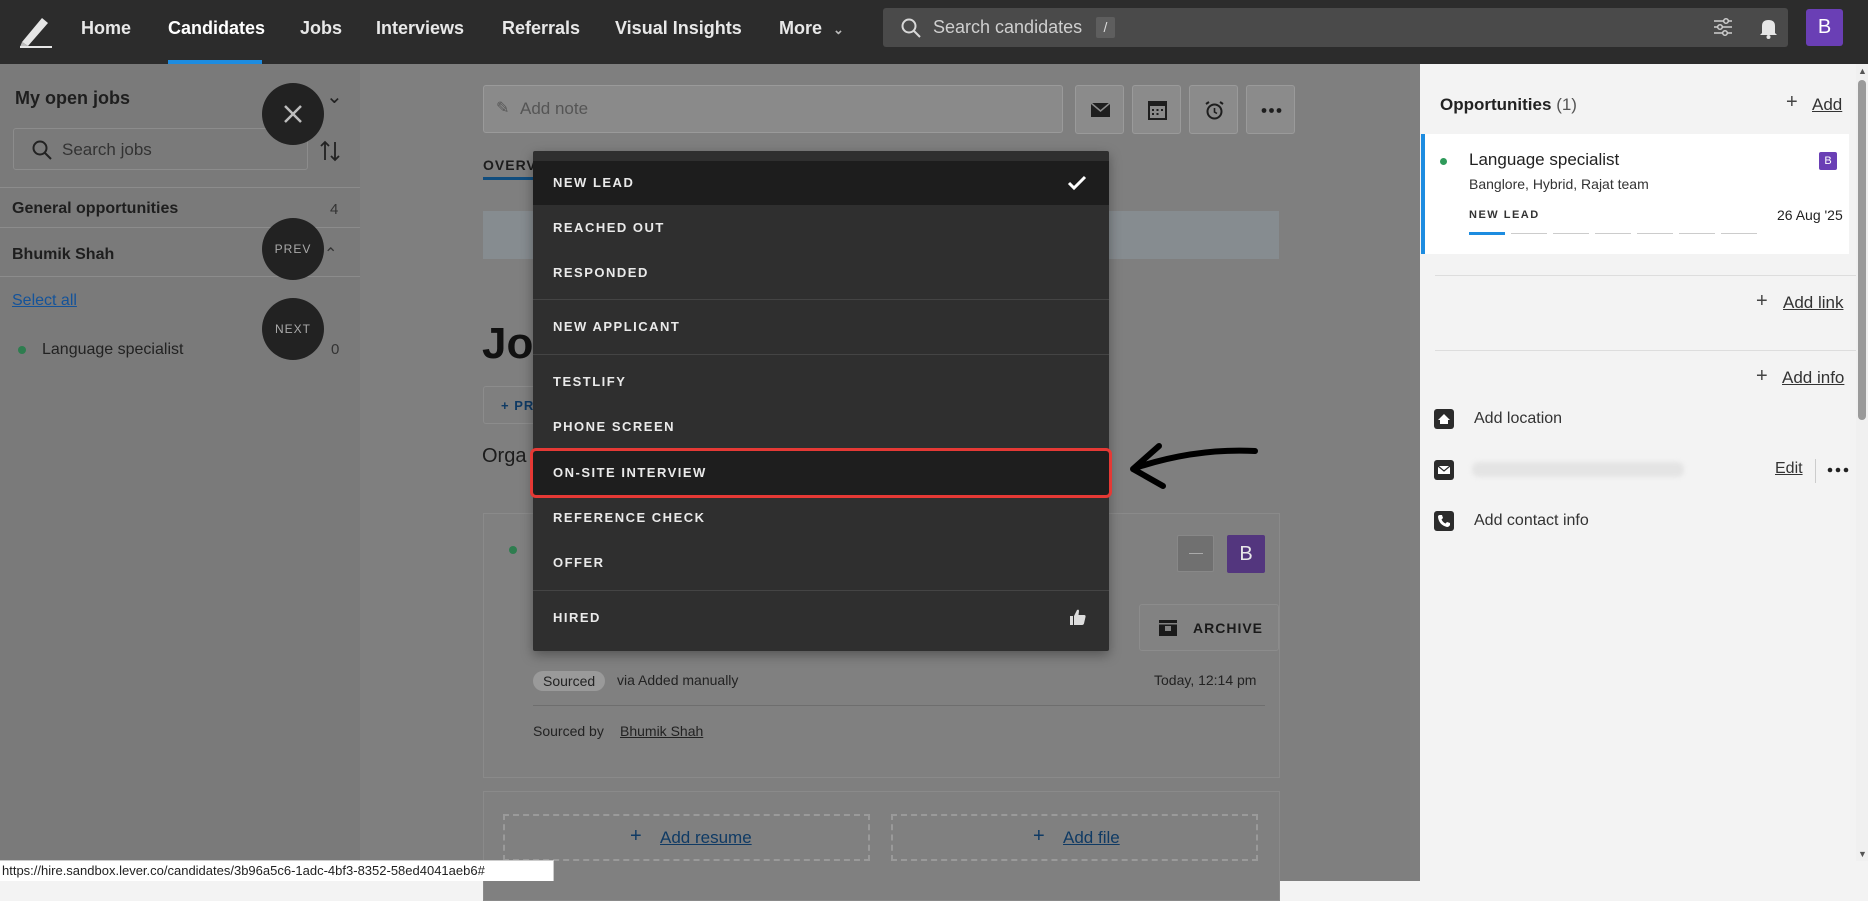  I want to click on highlight-box, so click(821, 473).